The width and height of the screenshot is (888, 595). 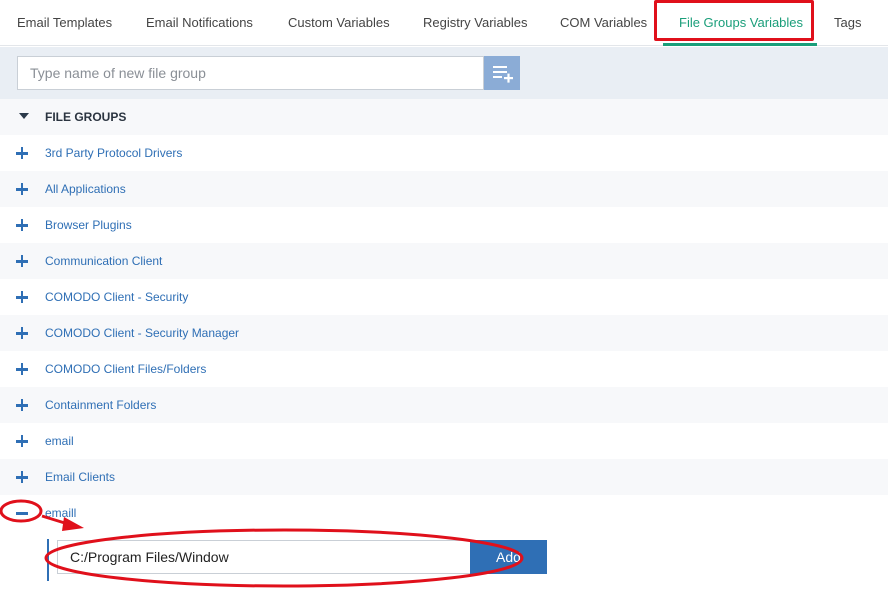 I want to click on tab-tags: Tags, so click(x=847, y=23).